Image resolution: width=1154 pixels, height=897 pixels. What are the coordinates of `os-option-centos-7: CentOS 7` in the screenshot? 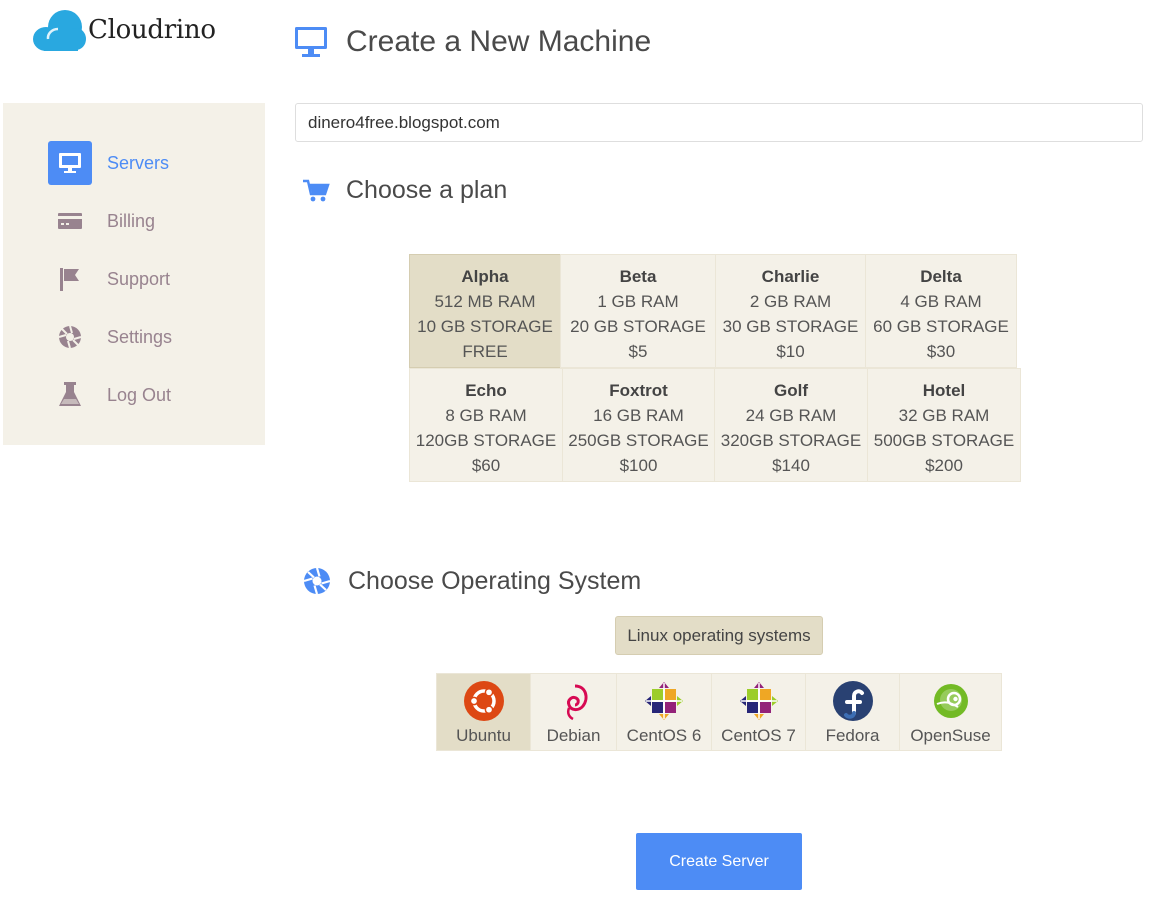 It's located at (759, 712).